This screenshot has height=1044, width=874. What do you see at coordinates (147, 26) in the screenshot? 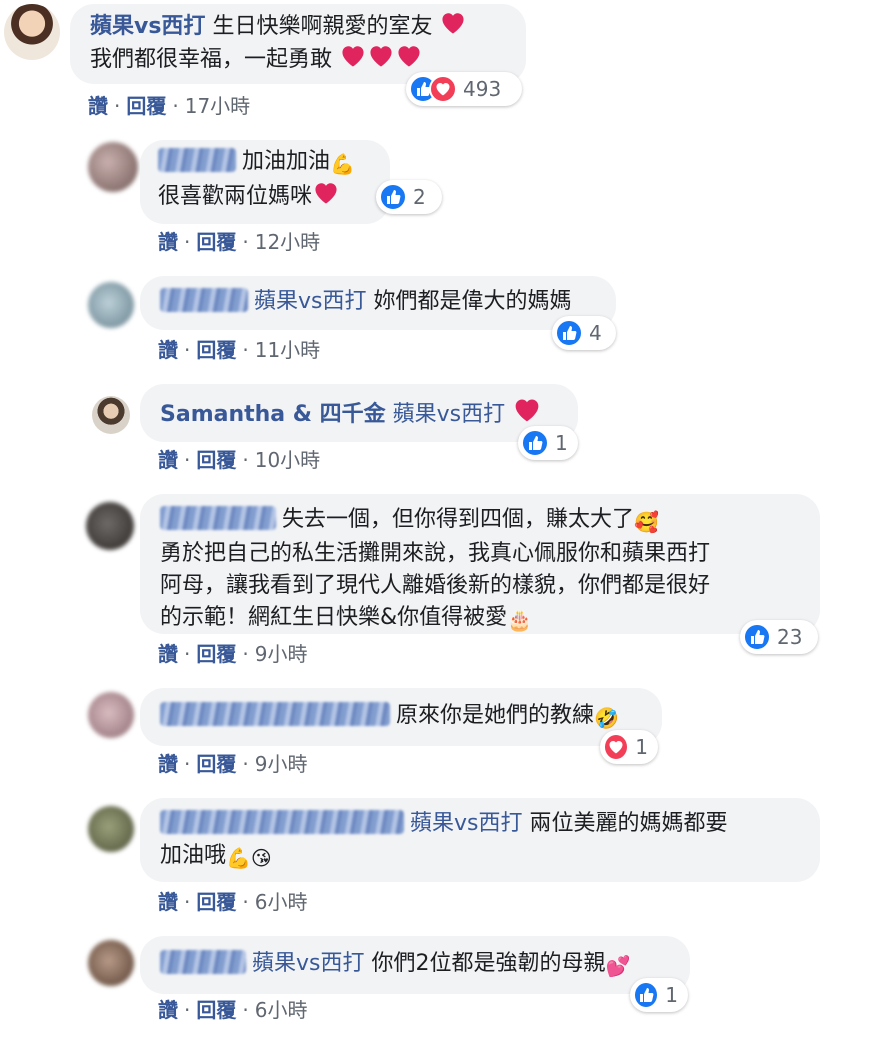
I see `author-name: 蘋果vs西打` at bounding box center [147, 26].